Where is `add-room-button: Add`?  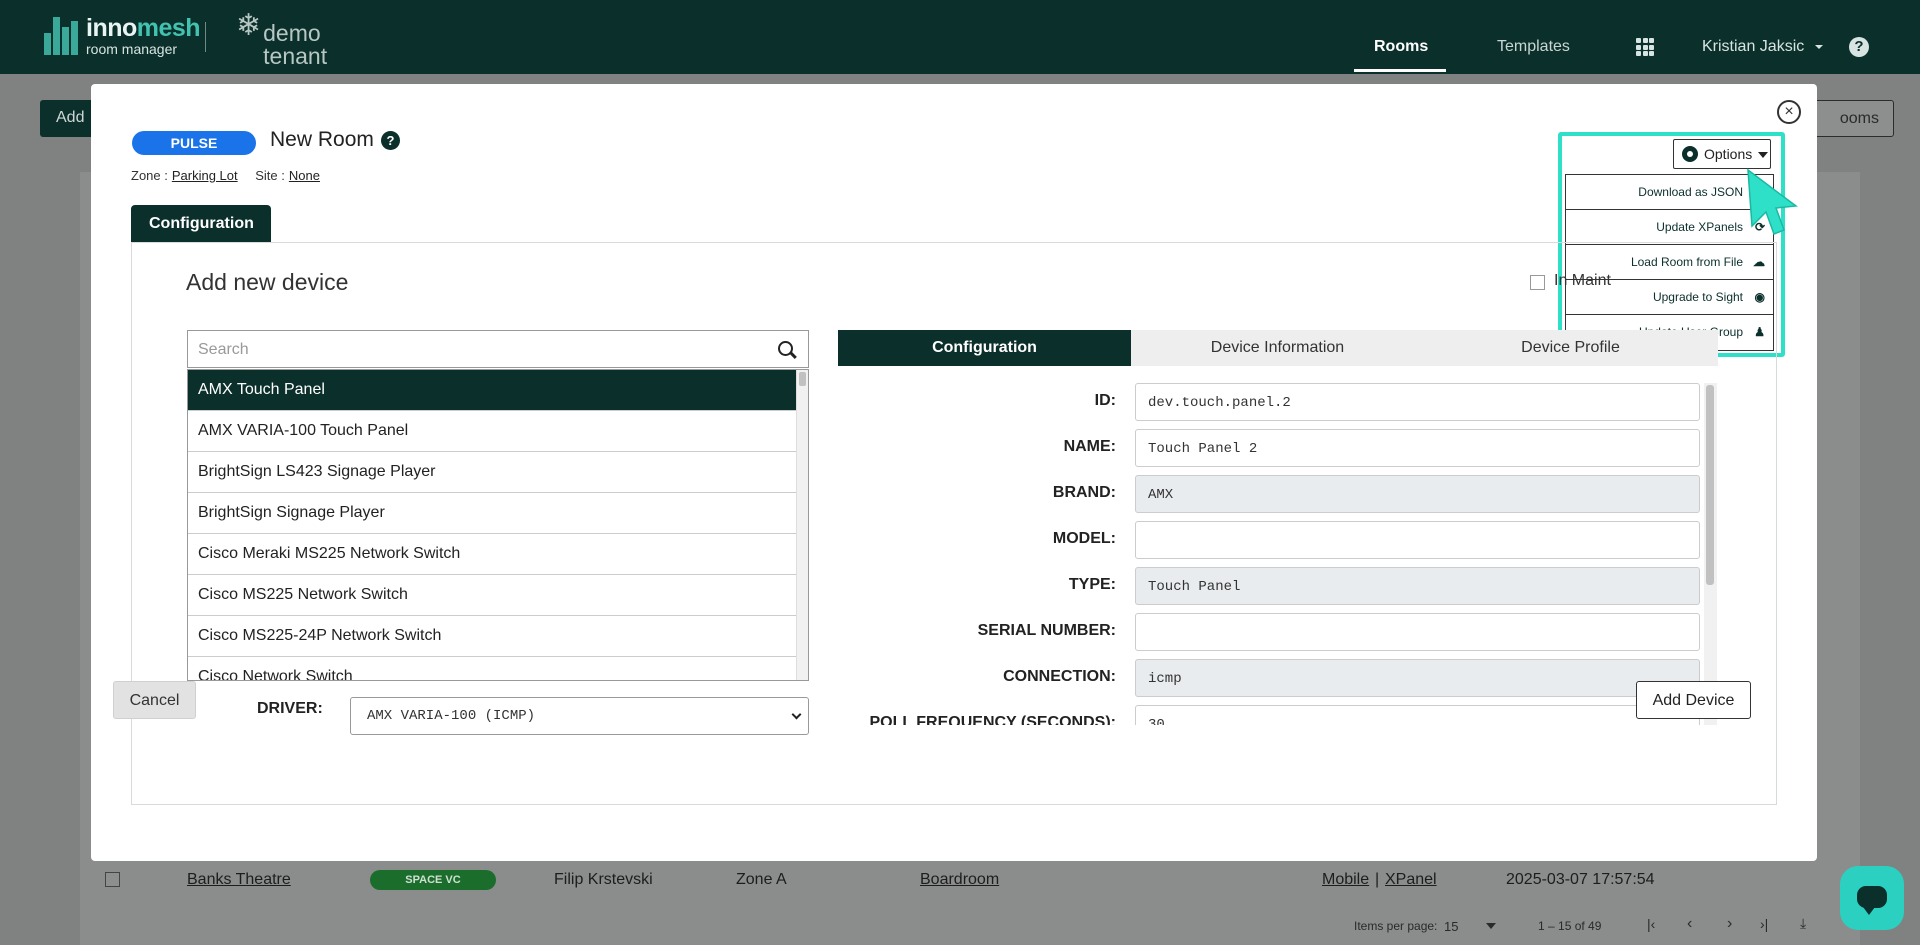 add-room-button: Add is located at coordinates (67, 118).